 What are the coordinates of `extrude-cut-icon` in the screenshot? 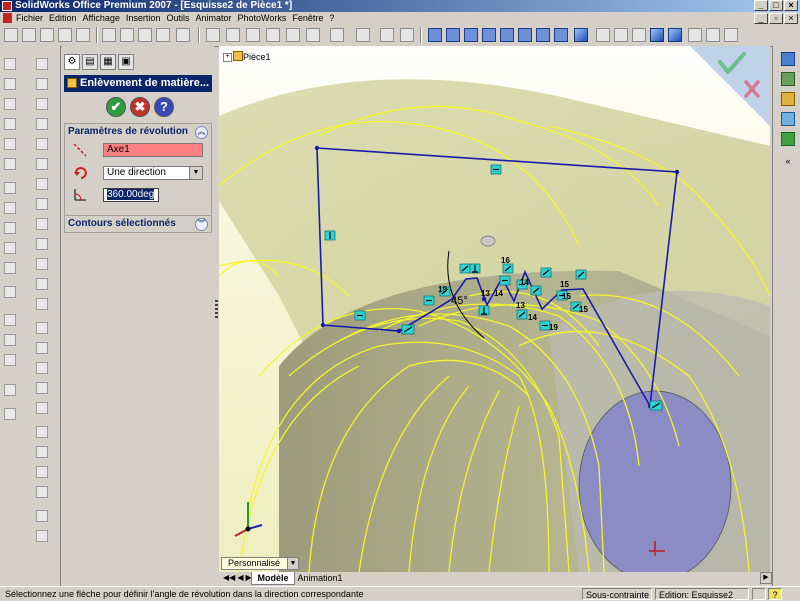 It's located at (10, 144).